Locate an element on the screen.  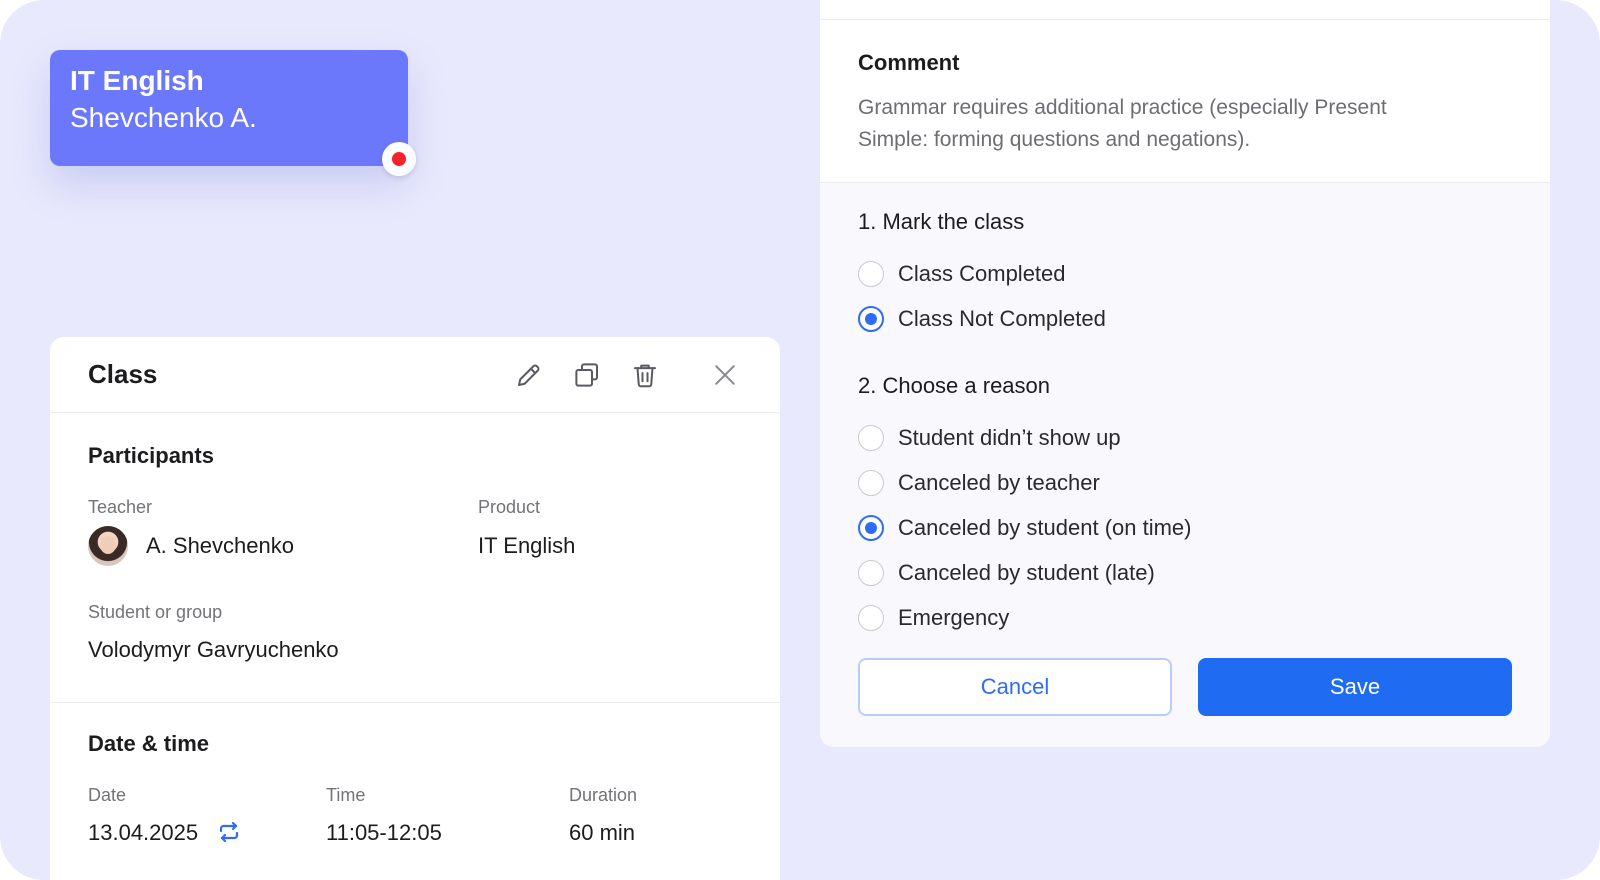
radio-option: Canceled by student (on time) is located at coordinates (1185, 527).